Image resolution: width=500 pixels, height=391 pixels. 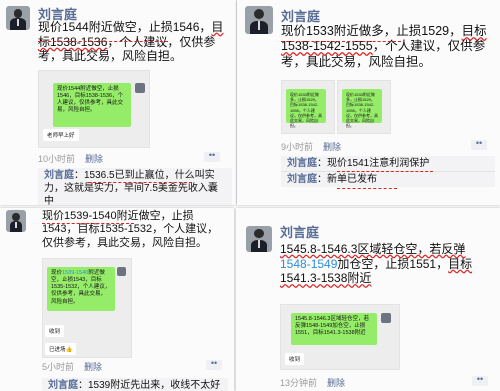 I want to click on comment-box: 刘言庭：1536.5已到止赢位，什么叫实力，这就是实力，早间7.5美金先收入囊中, so click(x=135, y=186).